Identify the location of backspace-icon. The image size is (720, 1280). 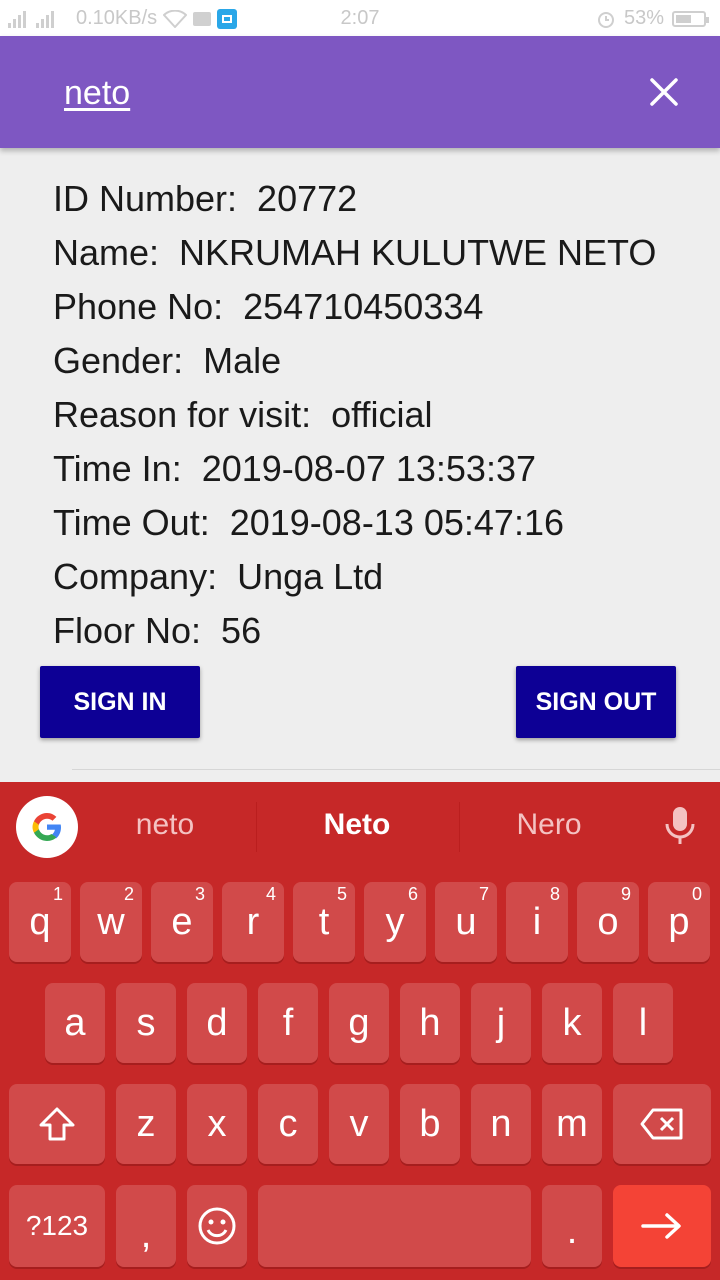
(661, 1124).